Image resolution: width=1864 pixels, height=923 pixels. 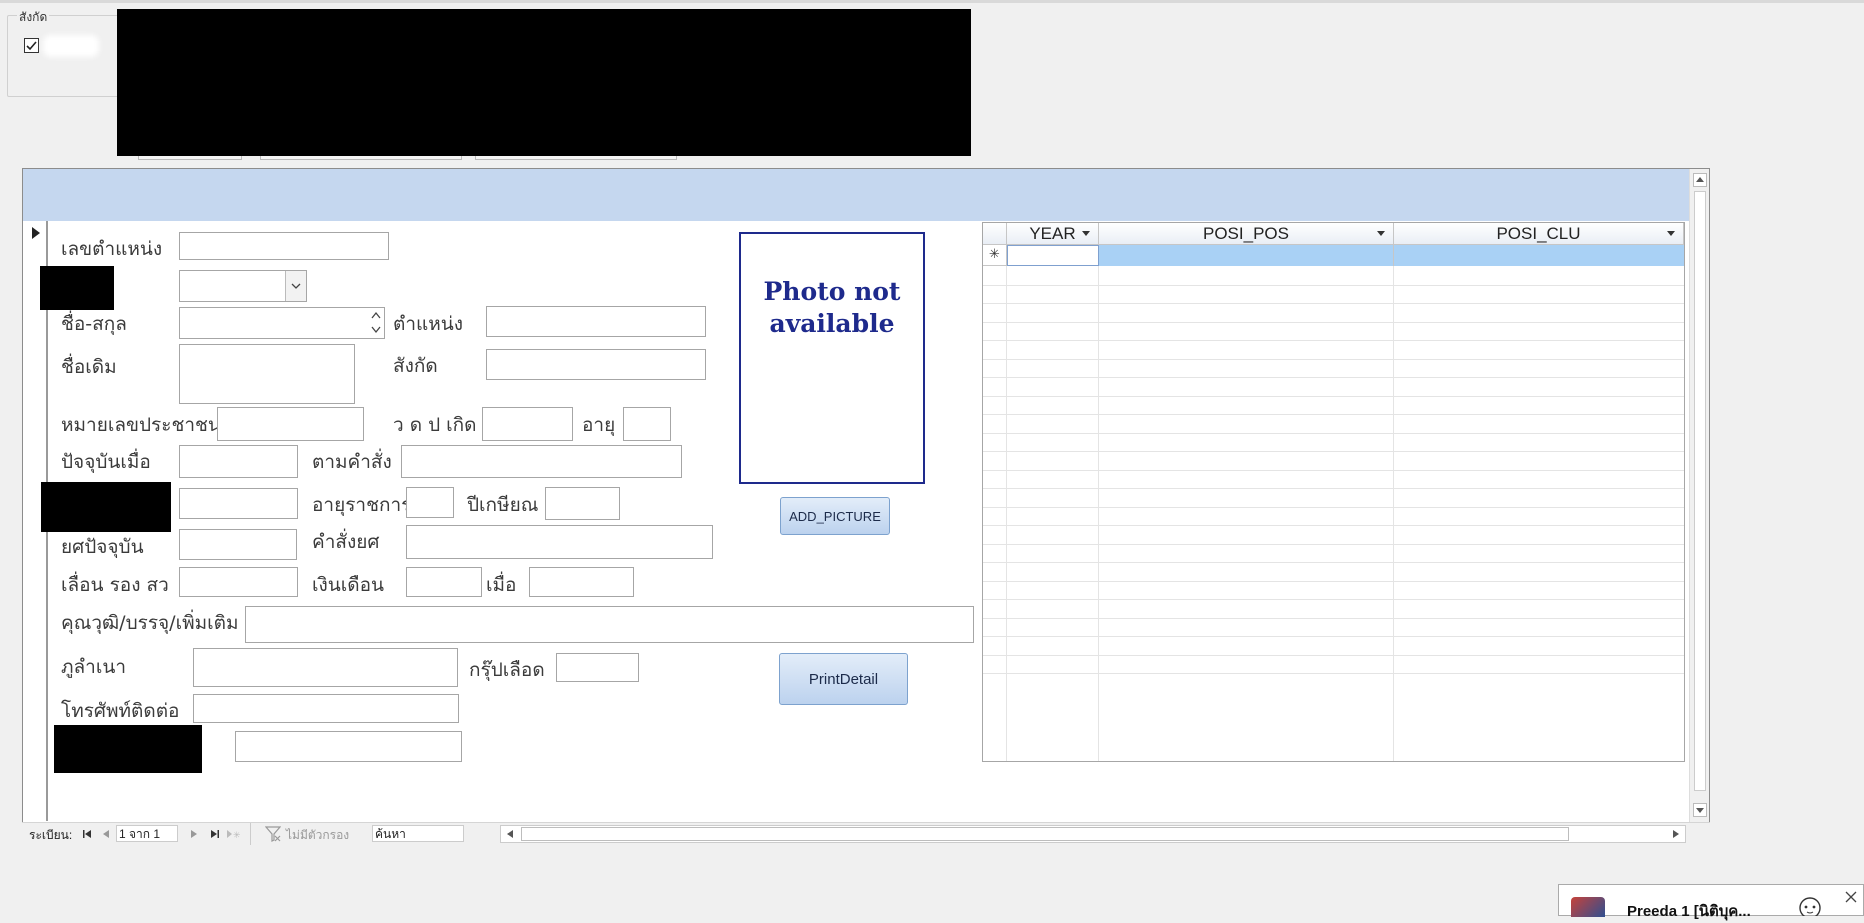 I want to click on affiliation-input, so click(x=596, y=364).